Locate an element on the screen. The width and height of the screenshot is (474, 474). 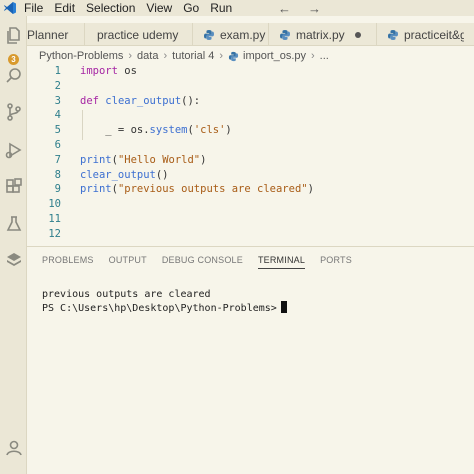
menu-run: Run is located at coordinates (221, 8).